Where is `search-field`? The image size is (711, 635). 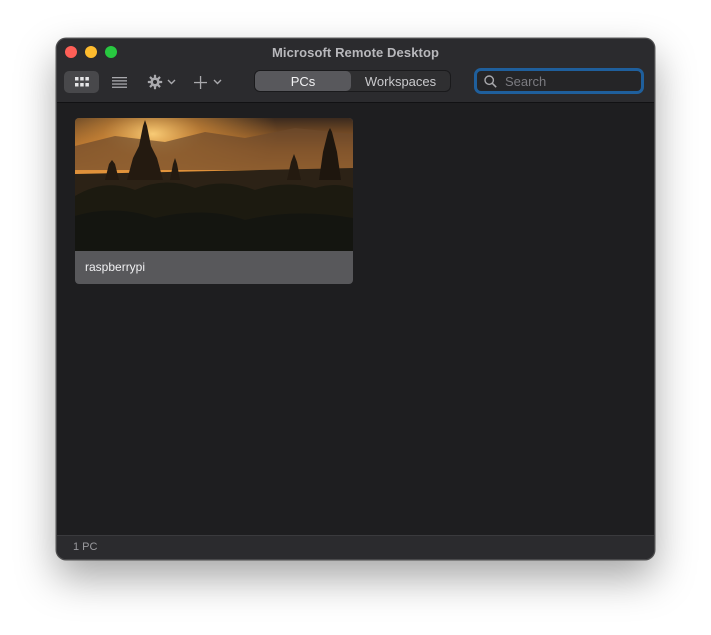 search-field is located at coordinates (559, 81).